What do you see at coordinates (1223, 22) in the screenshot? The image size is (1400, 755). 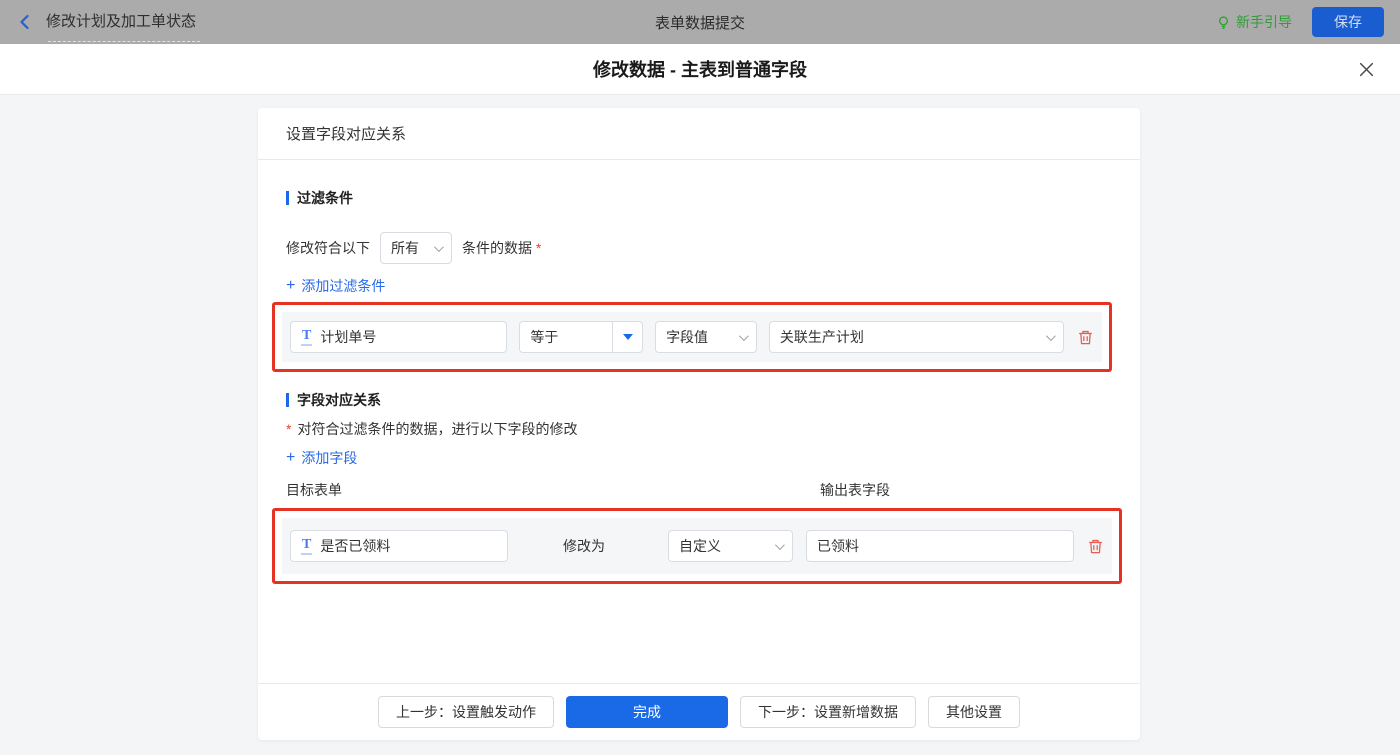 I see `lightbulb-icon` at bounding box center [1223, 22].